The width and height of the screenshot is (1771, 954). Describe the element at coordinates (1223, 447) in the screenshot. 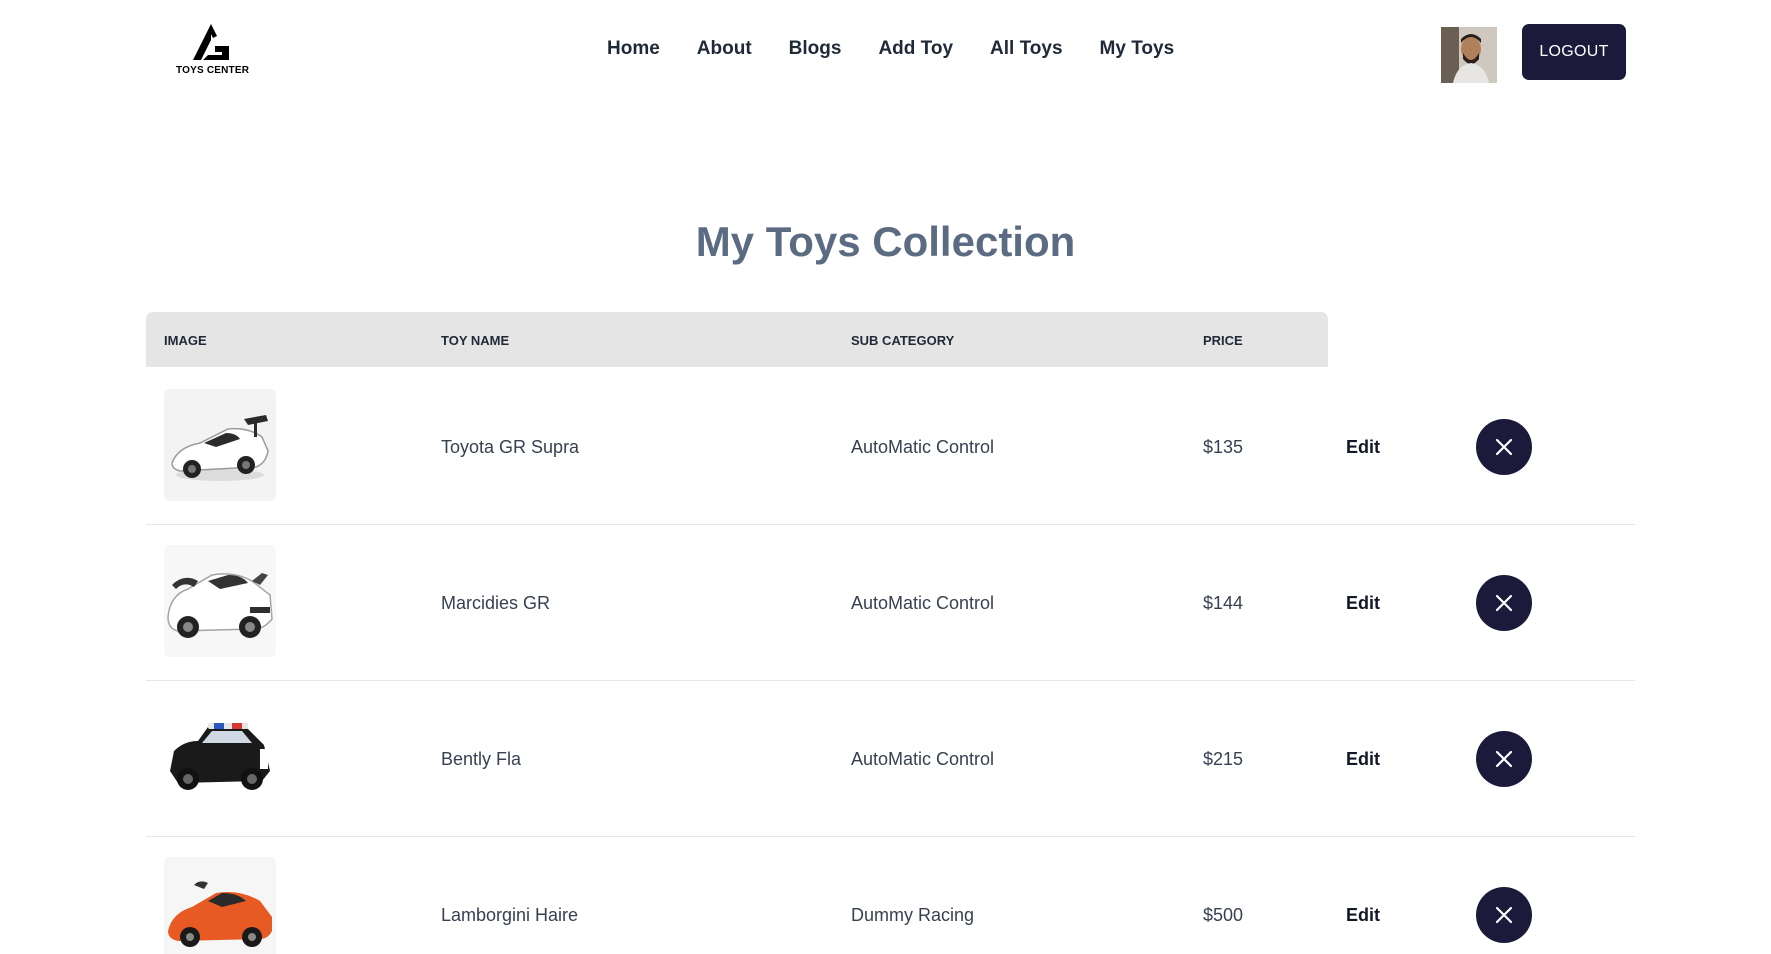

I see `toy-price: $135` at that location.